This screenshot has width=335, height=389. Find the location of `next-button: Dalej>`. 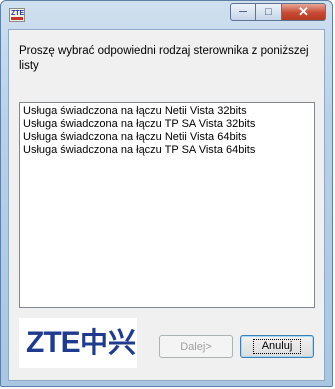

next-button: Dalej> is located at coordinates (196, 346).